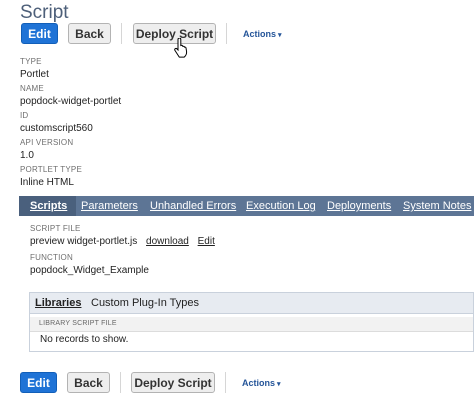 Image resolution: width=474 pixels, height=401 pixels. Describe the element at coordinates (46, 150) in the screenshot. I see `field-api-version: API VERSION 1.0` at that location.